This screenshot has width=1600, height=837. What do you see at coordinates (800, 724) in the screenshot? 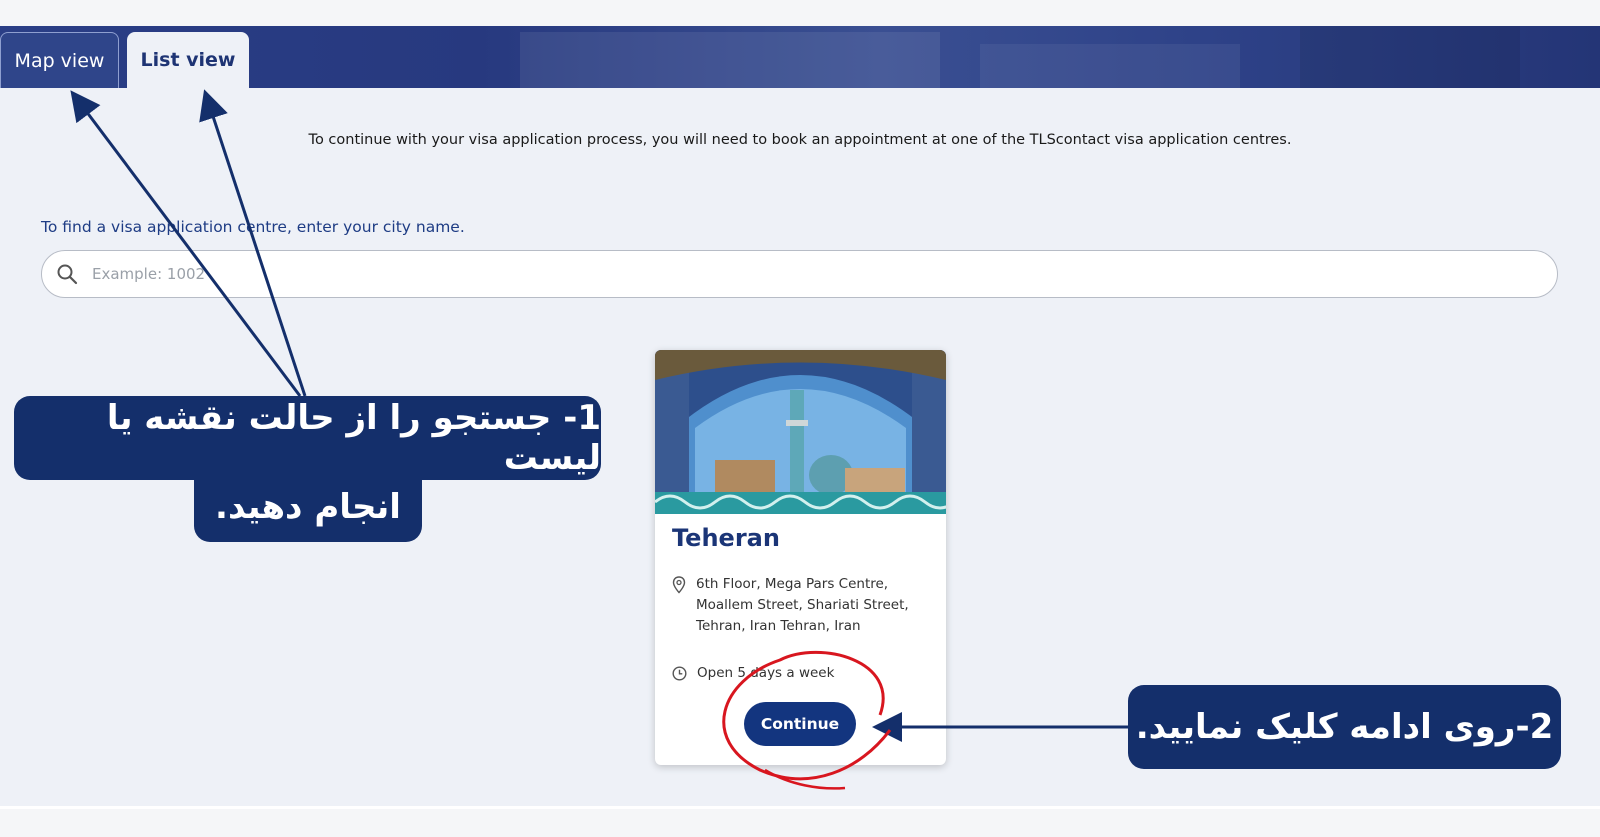
I see `continue-button: Continue` at bounding box center [800, 724].